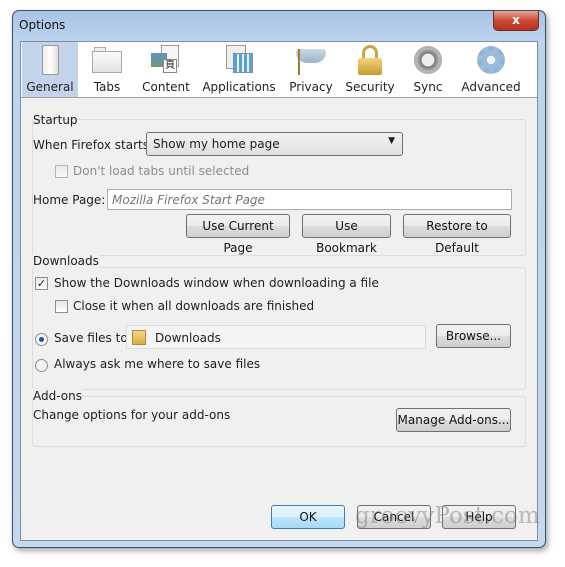 The height and width of the screenshot is (567, 565). Describe the element at coordinates (166, 60) in the screenshot. I see `content-icon: 頁` at that location.